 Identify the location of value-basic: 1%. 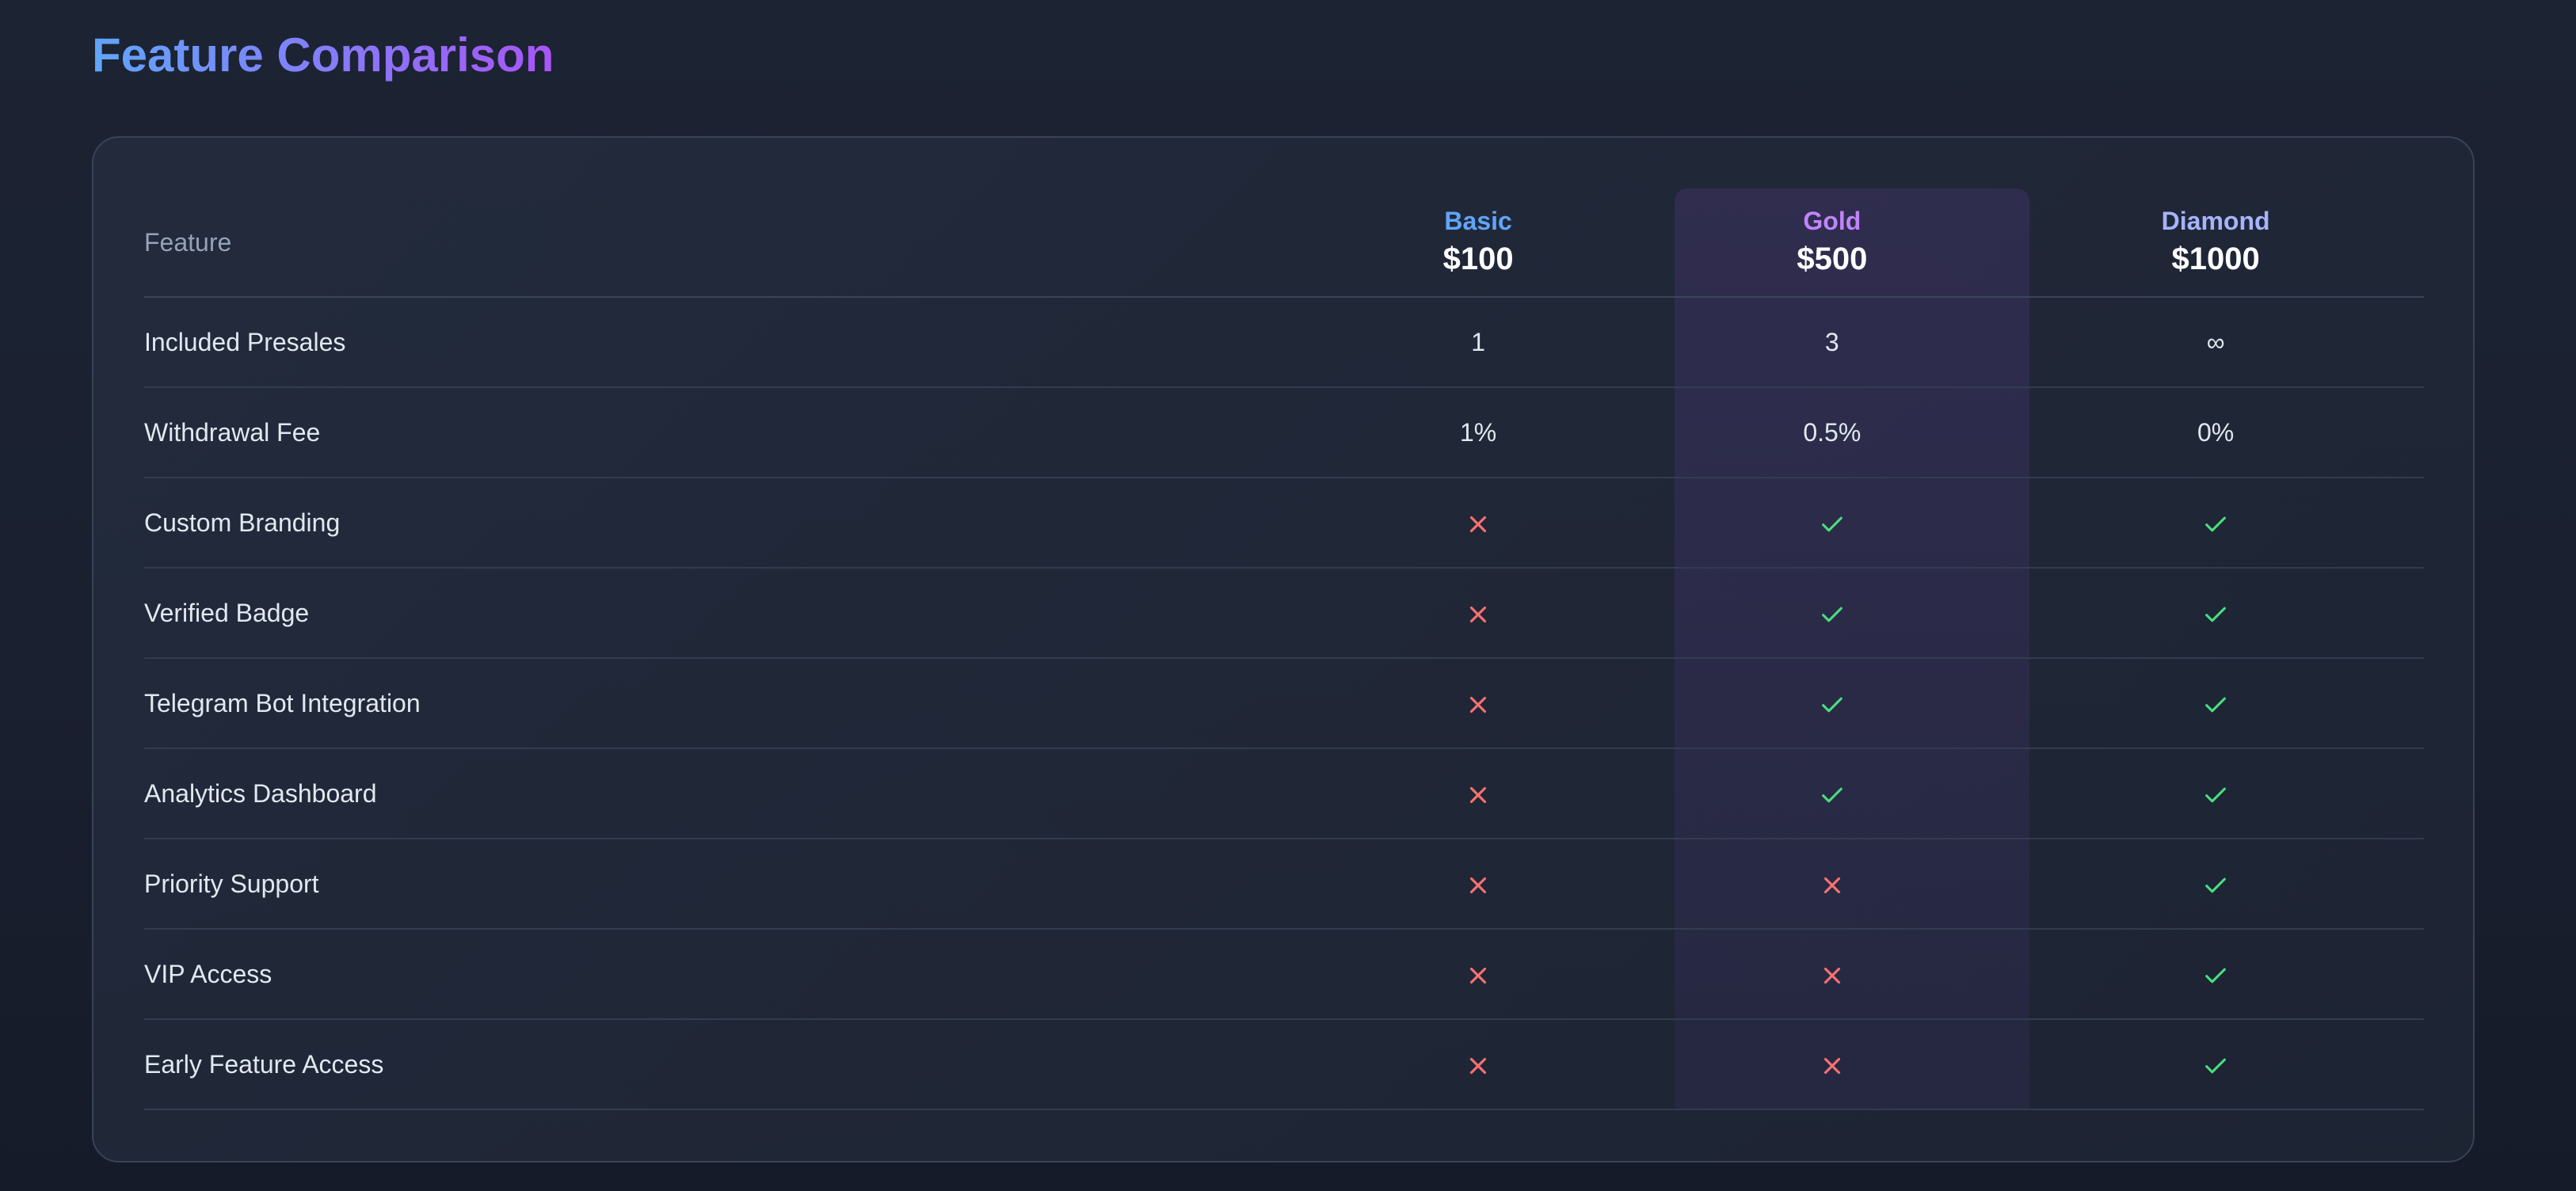
(1478, 432).